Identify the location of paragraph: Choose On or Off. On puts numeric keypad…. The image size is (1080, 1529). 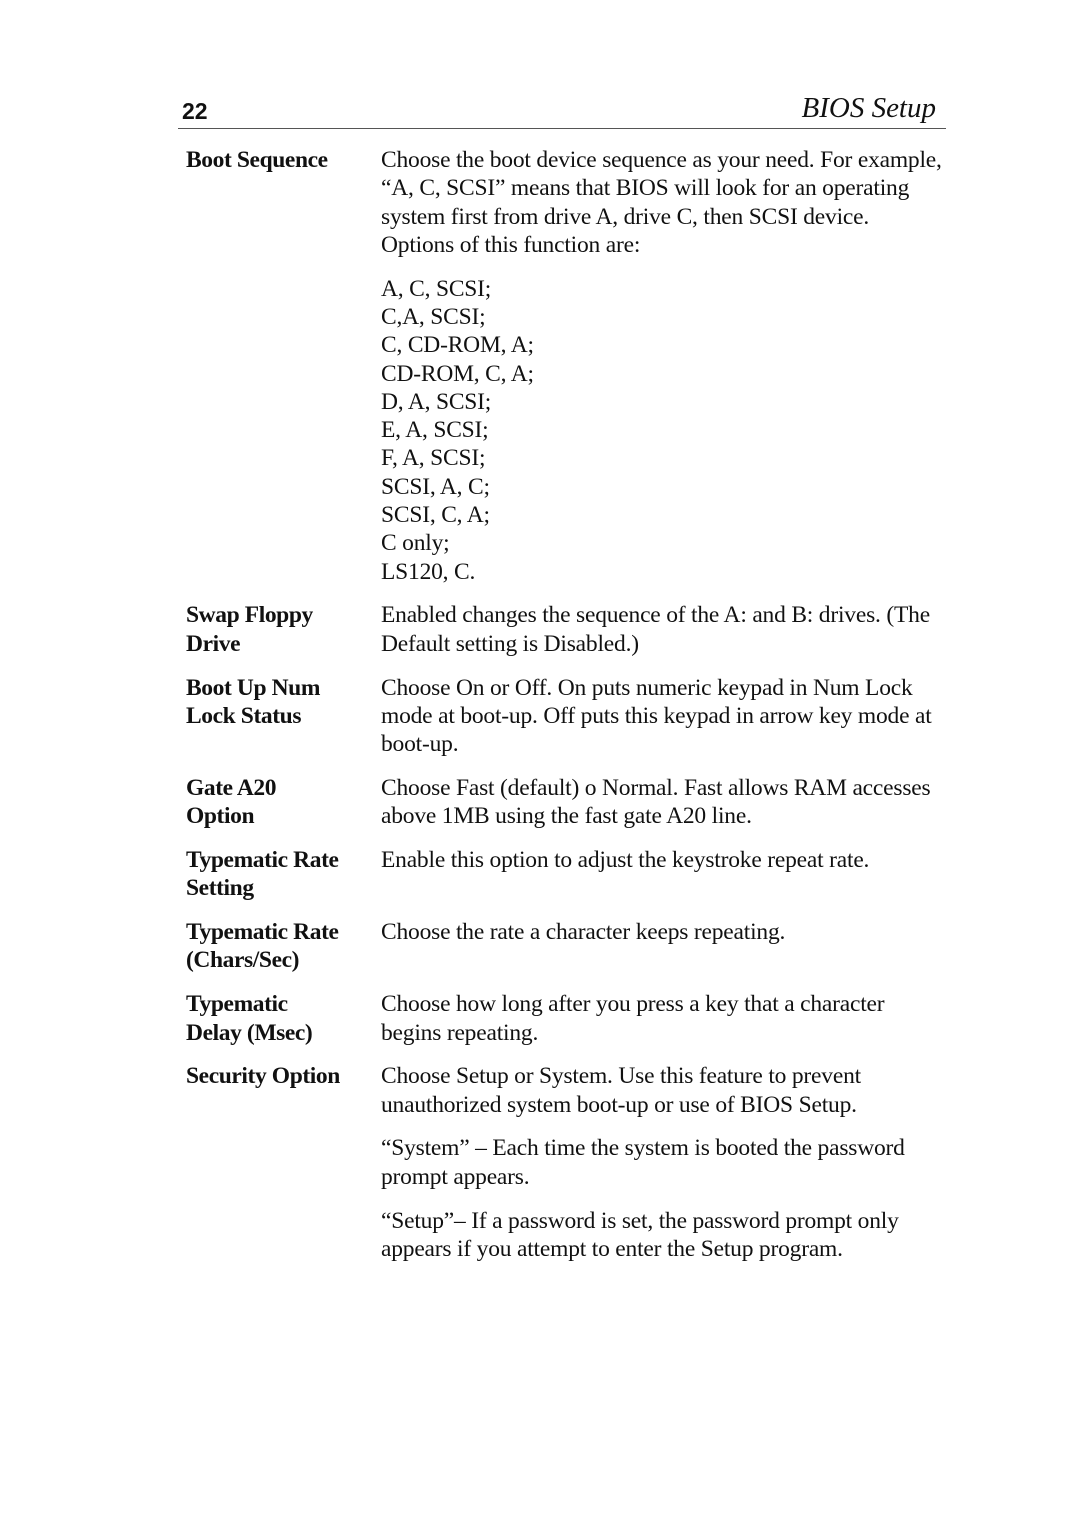
(656, 716).